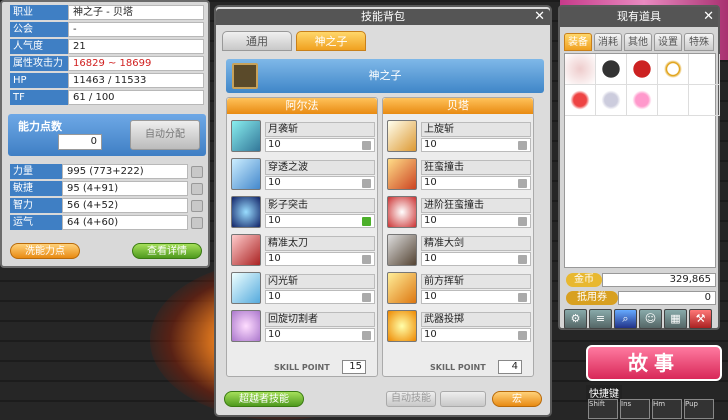 The image size is (728, 420). I want to click on tab-equip: 装备, so click(578, 42).